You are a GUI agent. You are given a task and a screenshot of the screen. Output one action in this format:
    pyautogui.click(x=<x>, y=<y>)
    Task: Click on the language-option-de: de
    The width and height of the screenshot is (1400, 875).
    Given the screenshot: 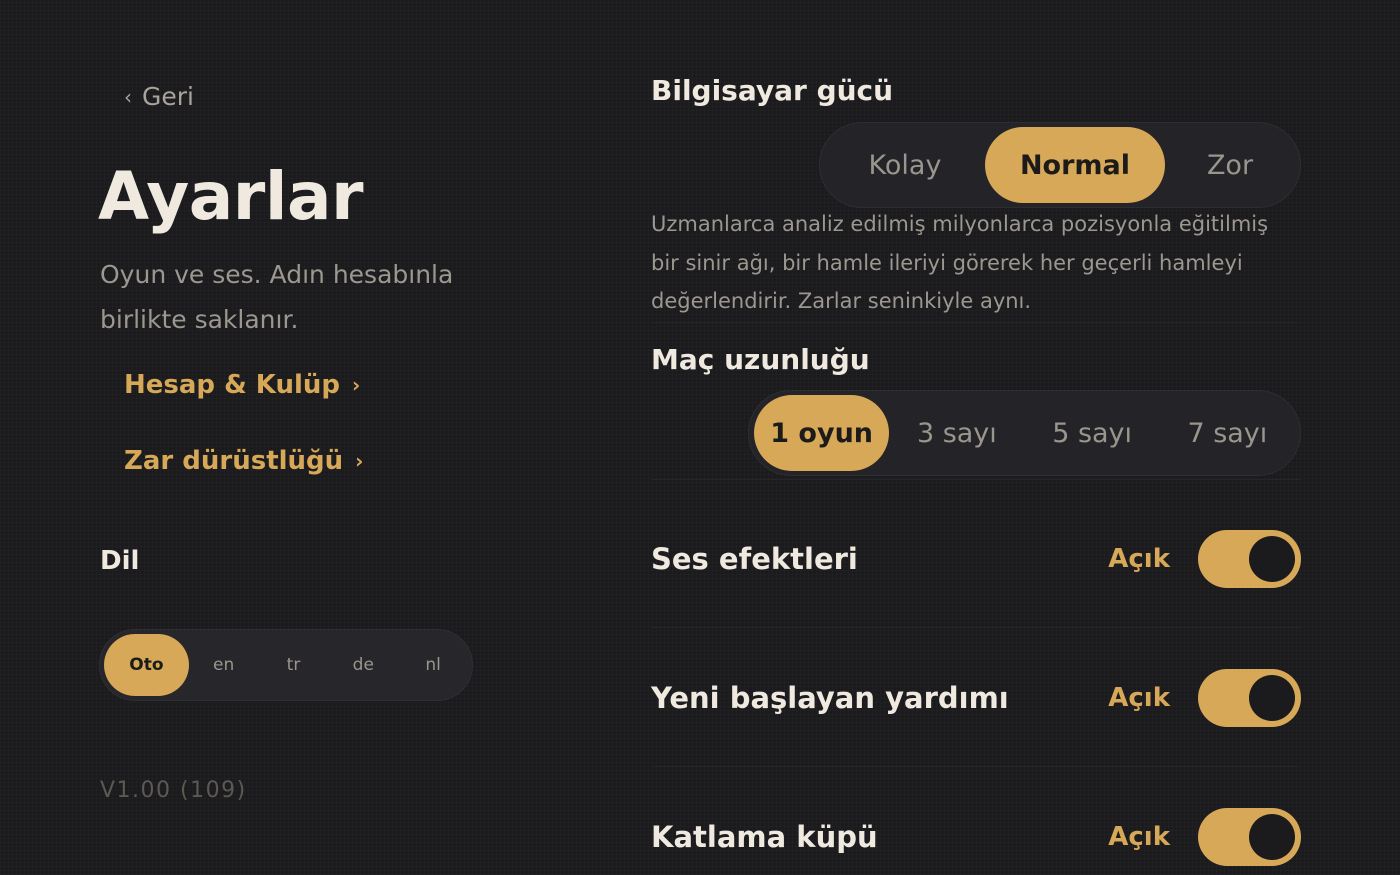 What is the action you would take?
    pyautogui.click(x=363, y=665)
    